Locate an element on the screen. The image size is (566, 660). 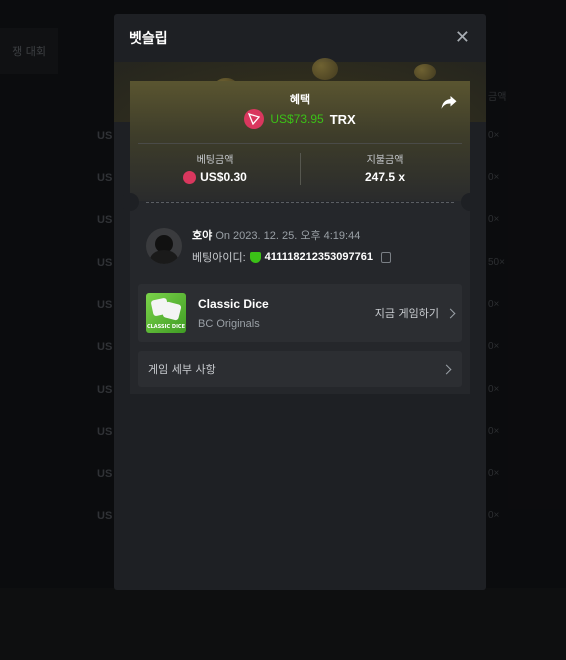
dice-icon is located at coordinates (172, 311).